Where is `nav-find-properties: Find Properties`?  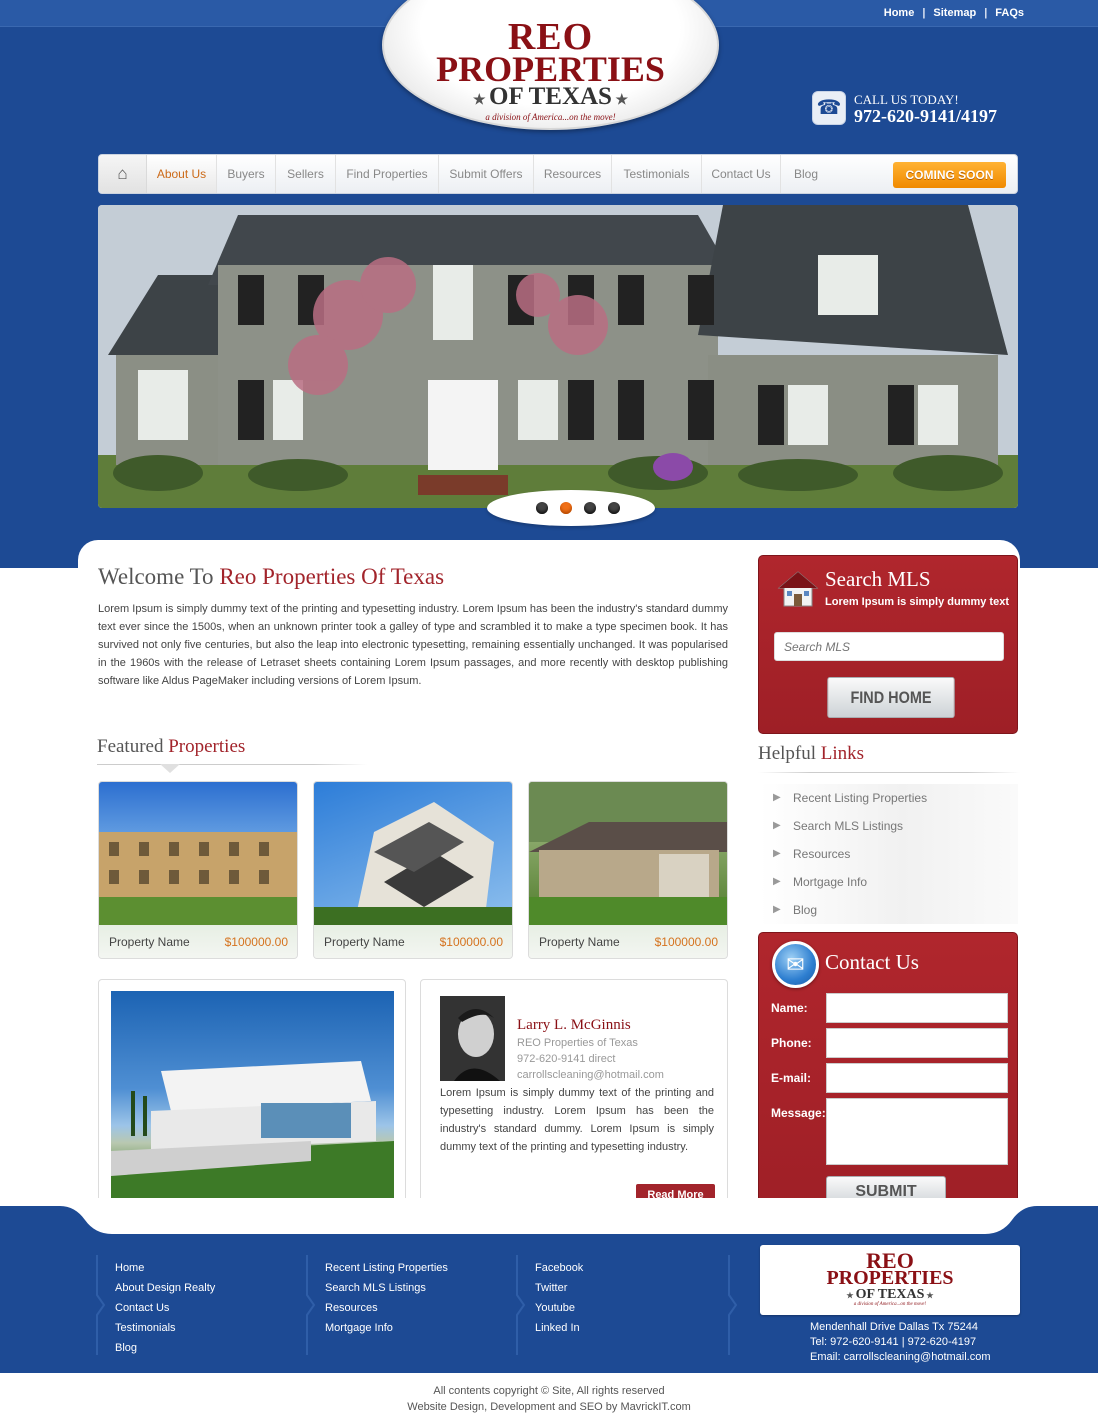
nav-find-properties: Find Properties is located at coordinates (387, 174).